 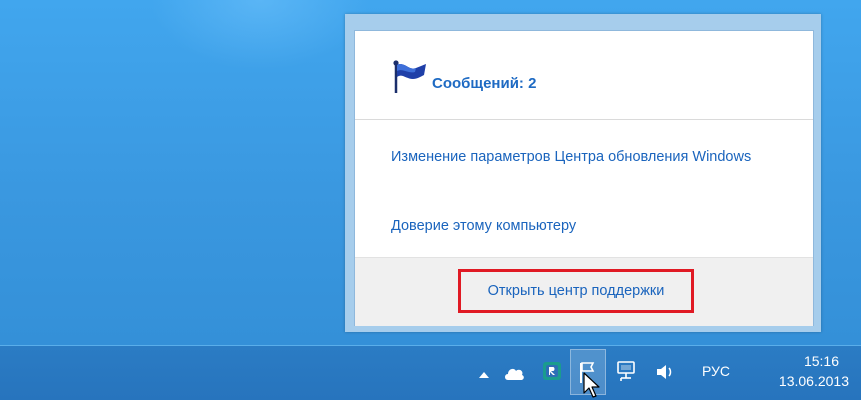 What do you see at coordinates (576, 291) in the screenshot?
I see `open-action-center-link: Открыть центр поддержки` at bounding box center [576, 291].